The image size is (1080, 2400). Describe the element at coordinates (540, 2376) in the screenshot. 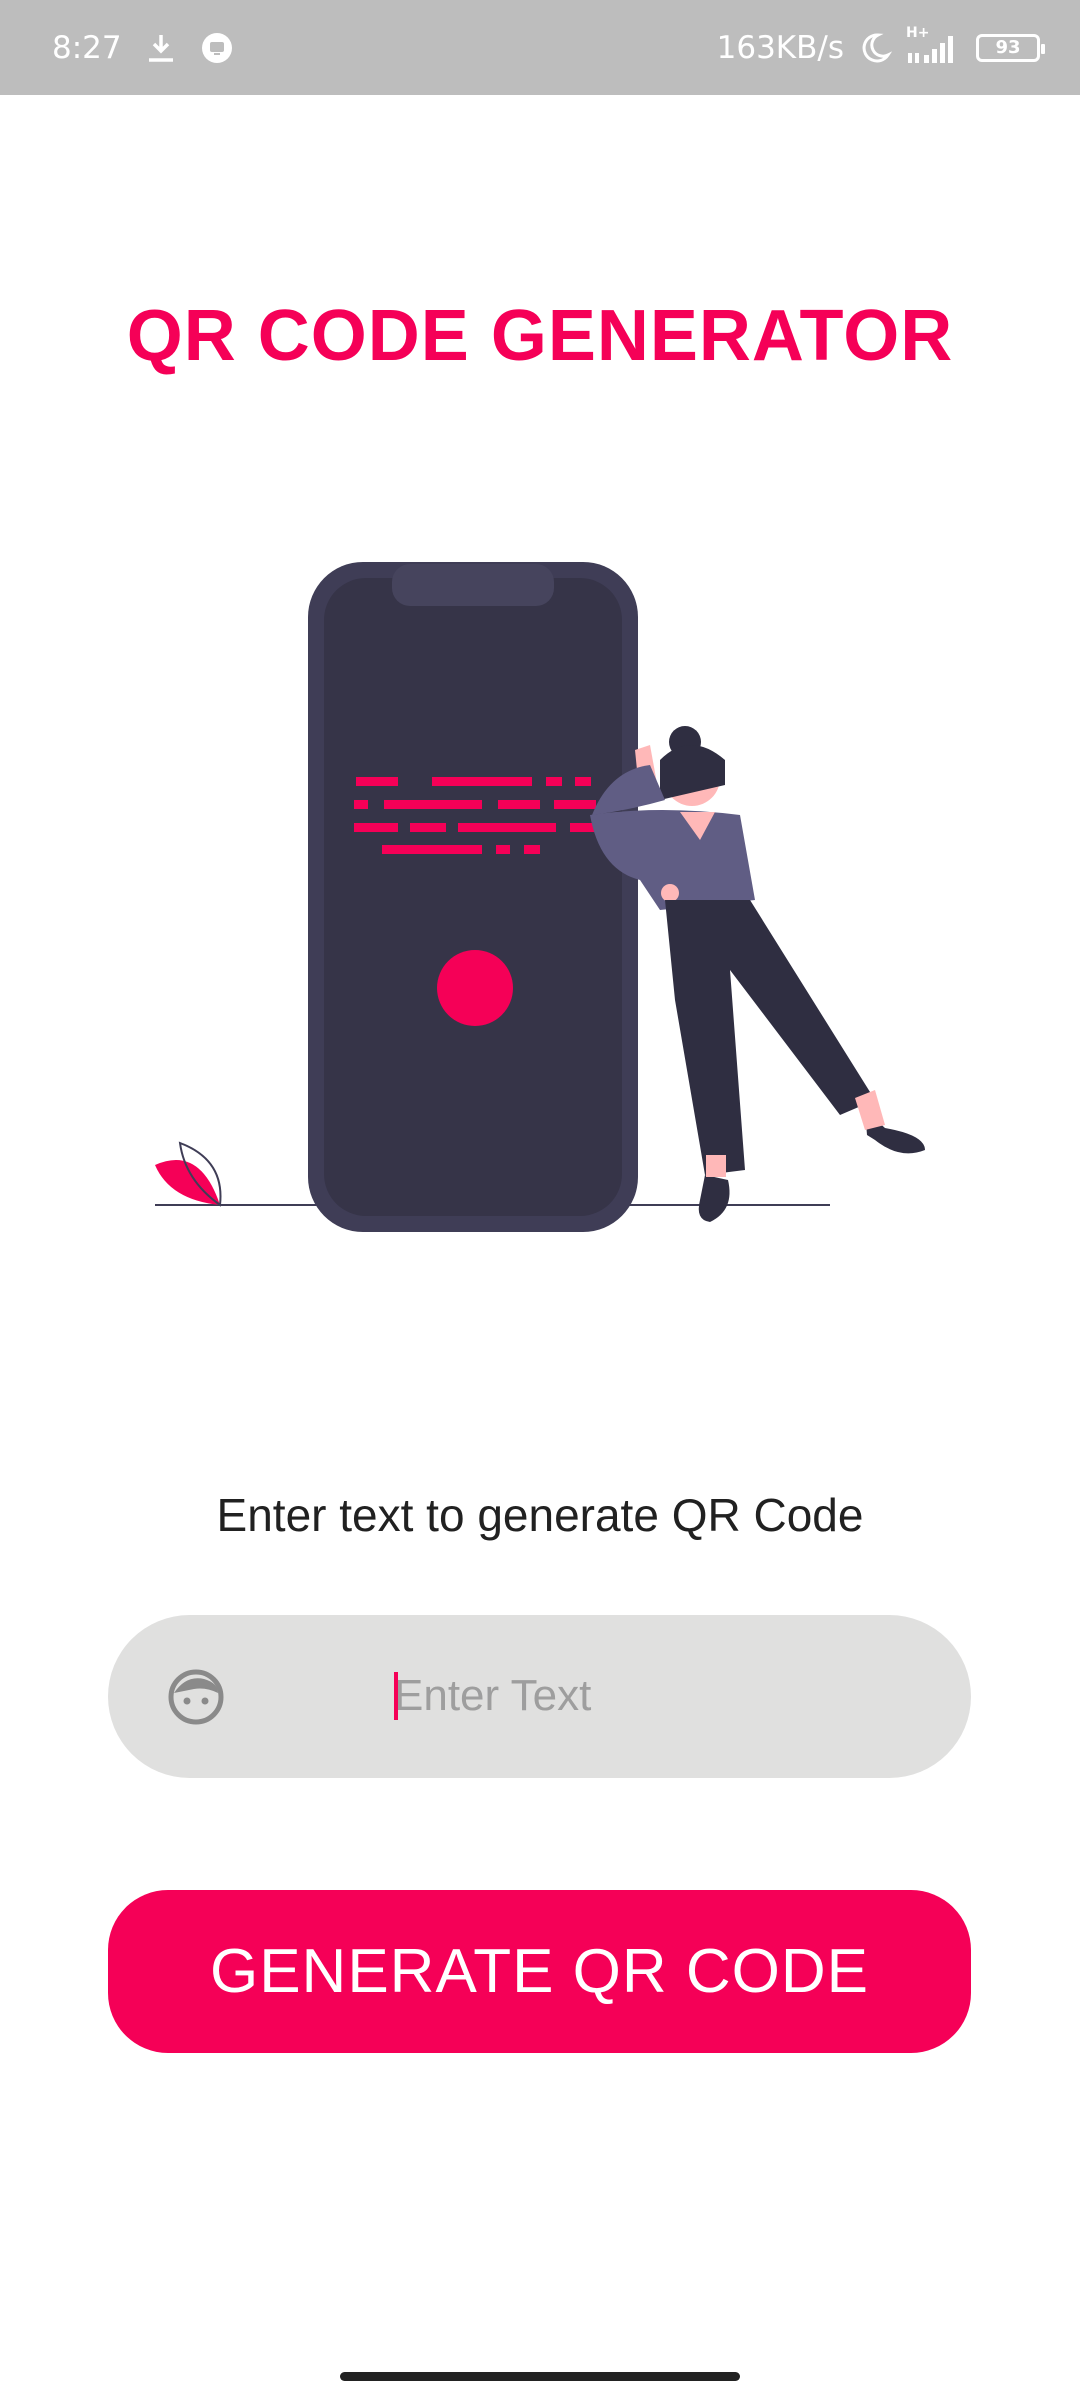

I see `home-indicator` at that location.